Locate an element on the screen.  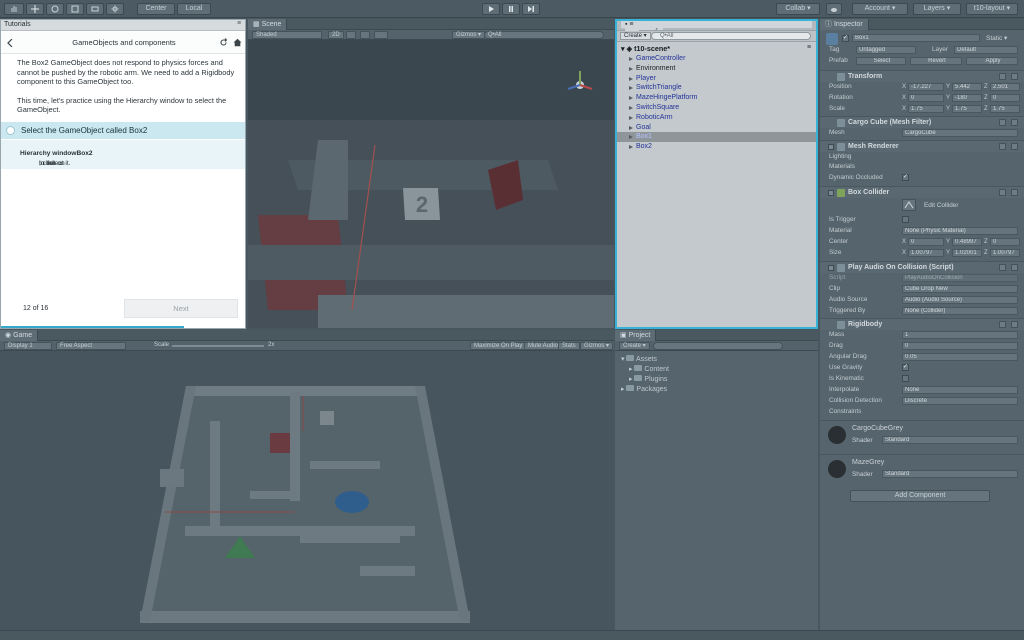
size-z-field: 1.00797 is located at coordinates (1005, 253).